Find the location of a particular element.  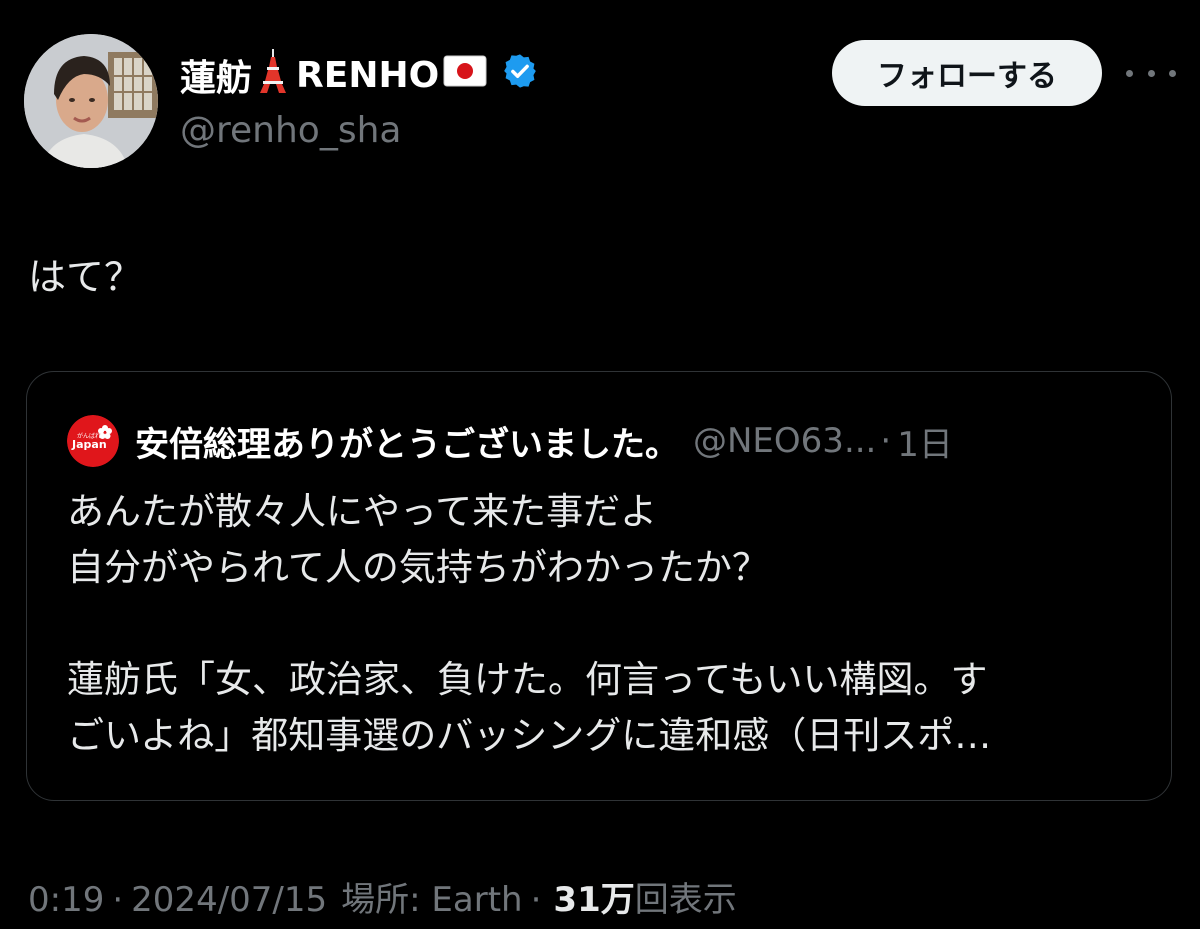

quoted-avatar-image: がんばれ Japan is located at coordinates (93, 441).